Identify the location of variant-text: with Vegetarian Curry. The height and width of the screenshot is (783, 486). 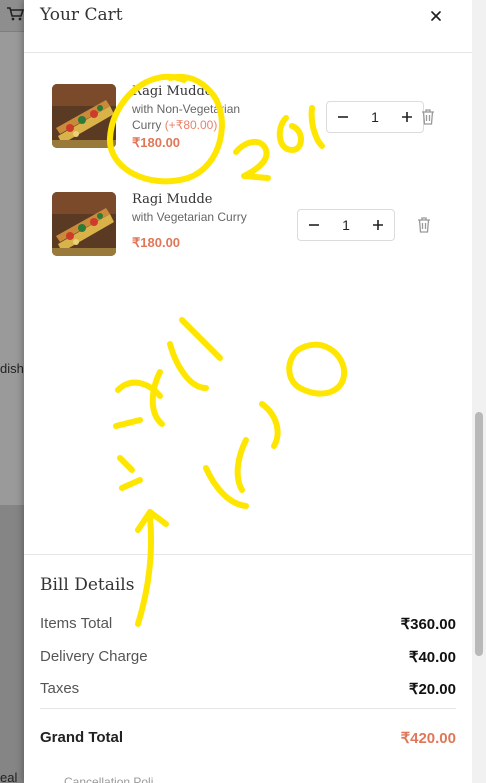
(189, 217).